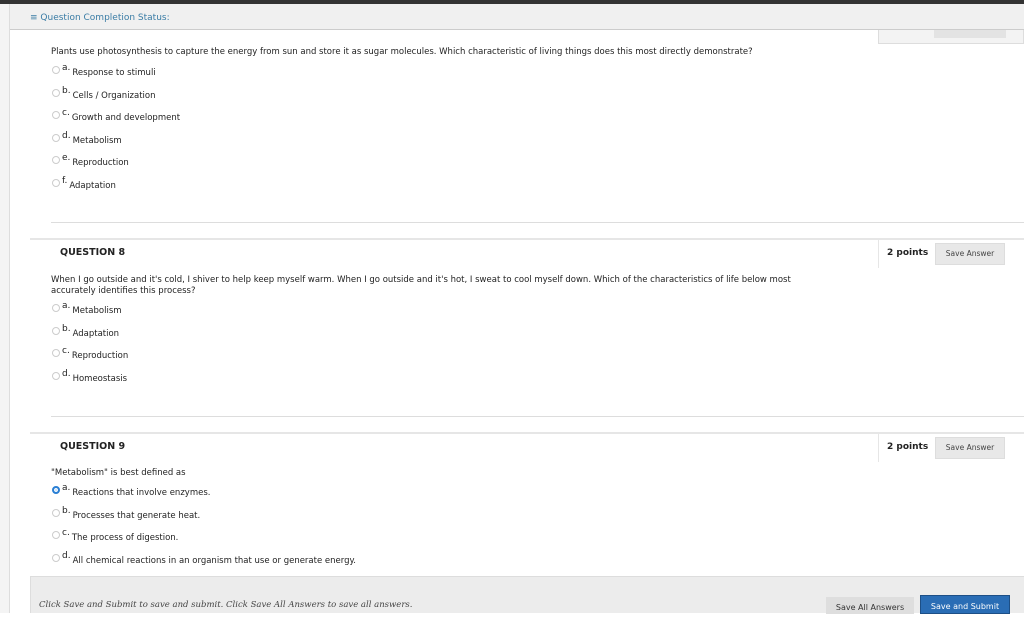 The height and width of the screenshot is (619, 1024). I want to click on option-text: Response to stimuli, so click(114, 73).